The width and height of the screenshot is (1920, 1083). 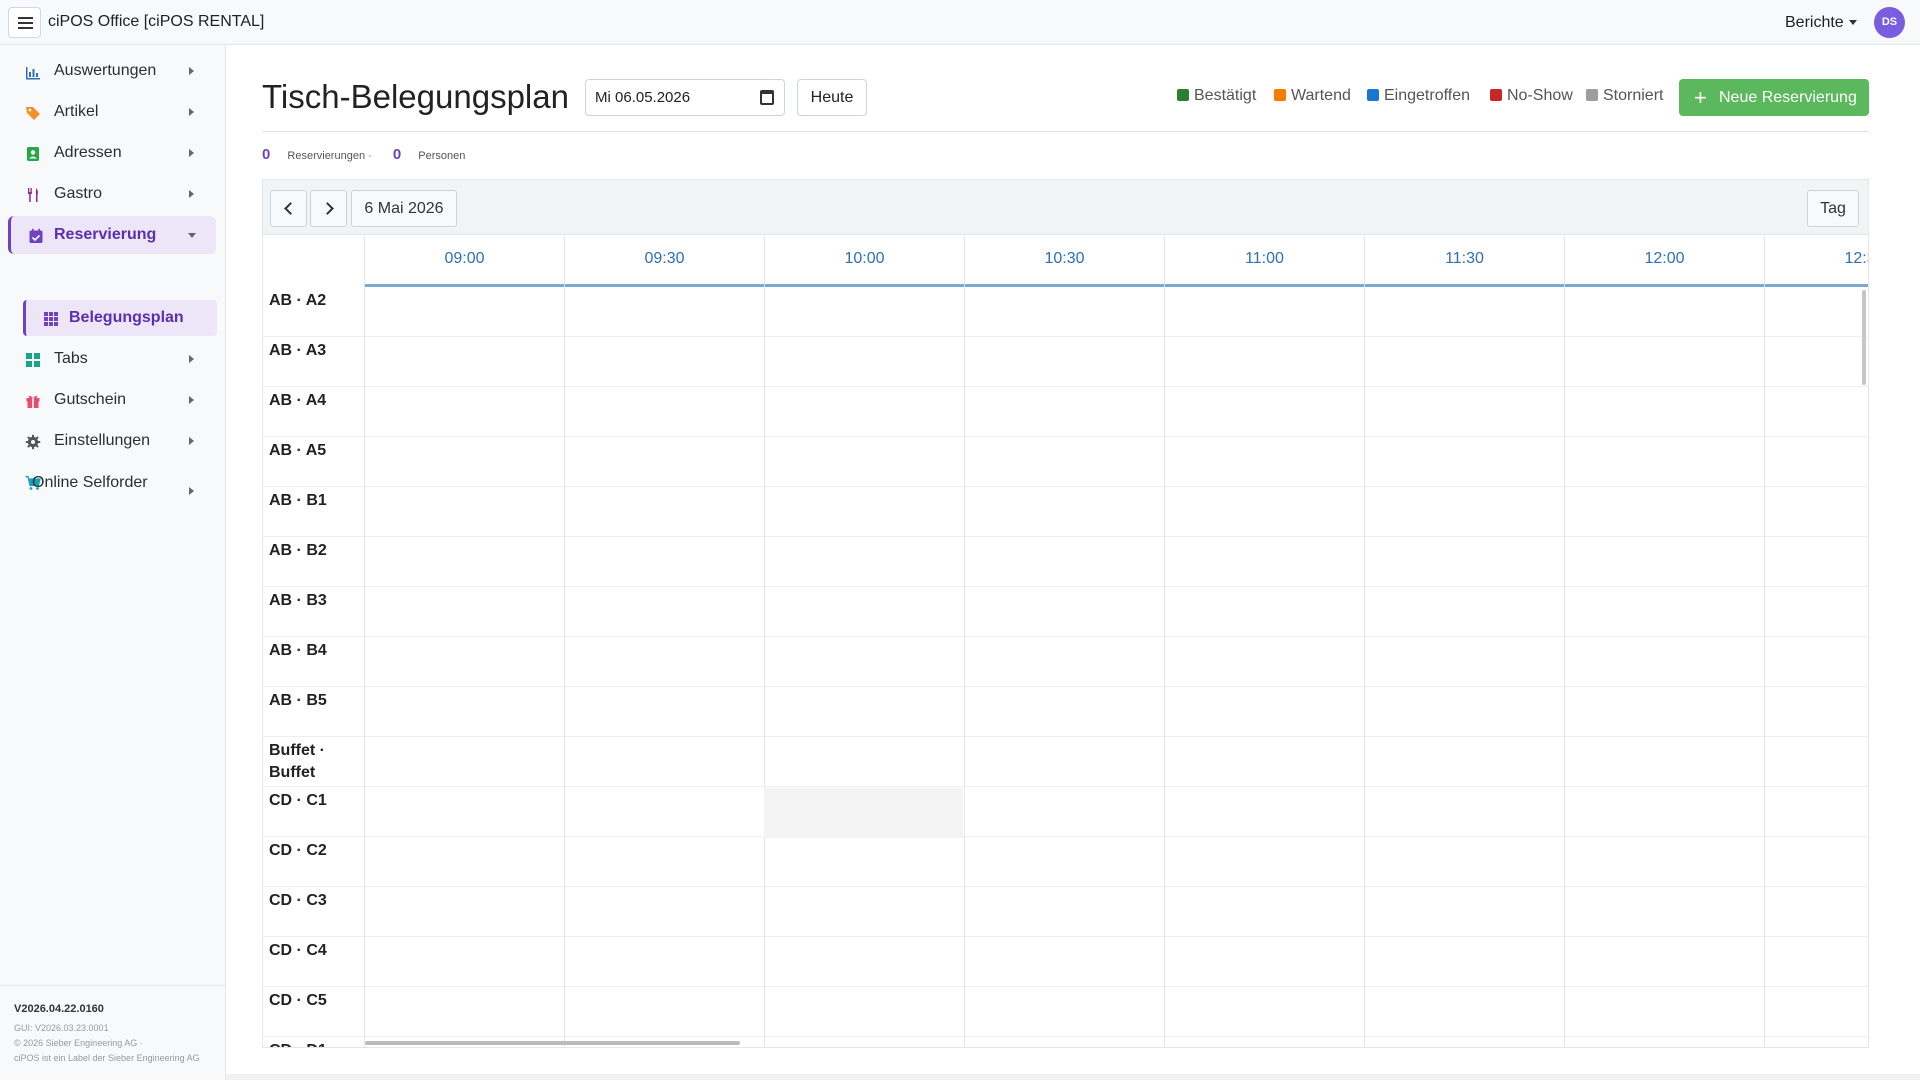 I want to click on top-navbar: ciPOS Office [ciPOS RENTAL] Berichte DS, so click(x=960, y=22).